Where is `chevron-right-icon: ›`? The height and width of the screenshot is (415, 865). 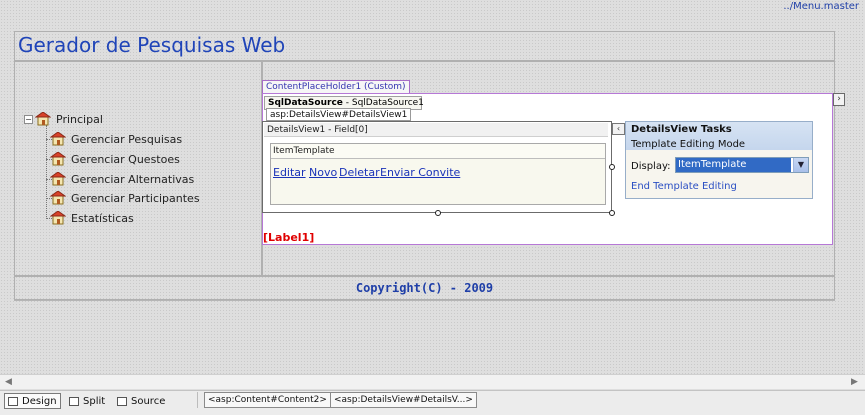
chevron-right-icon: › is located at coordinates (839, 99).